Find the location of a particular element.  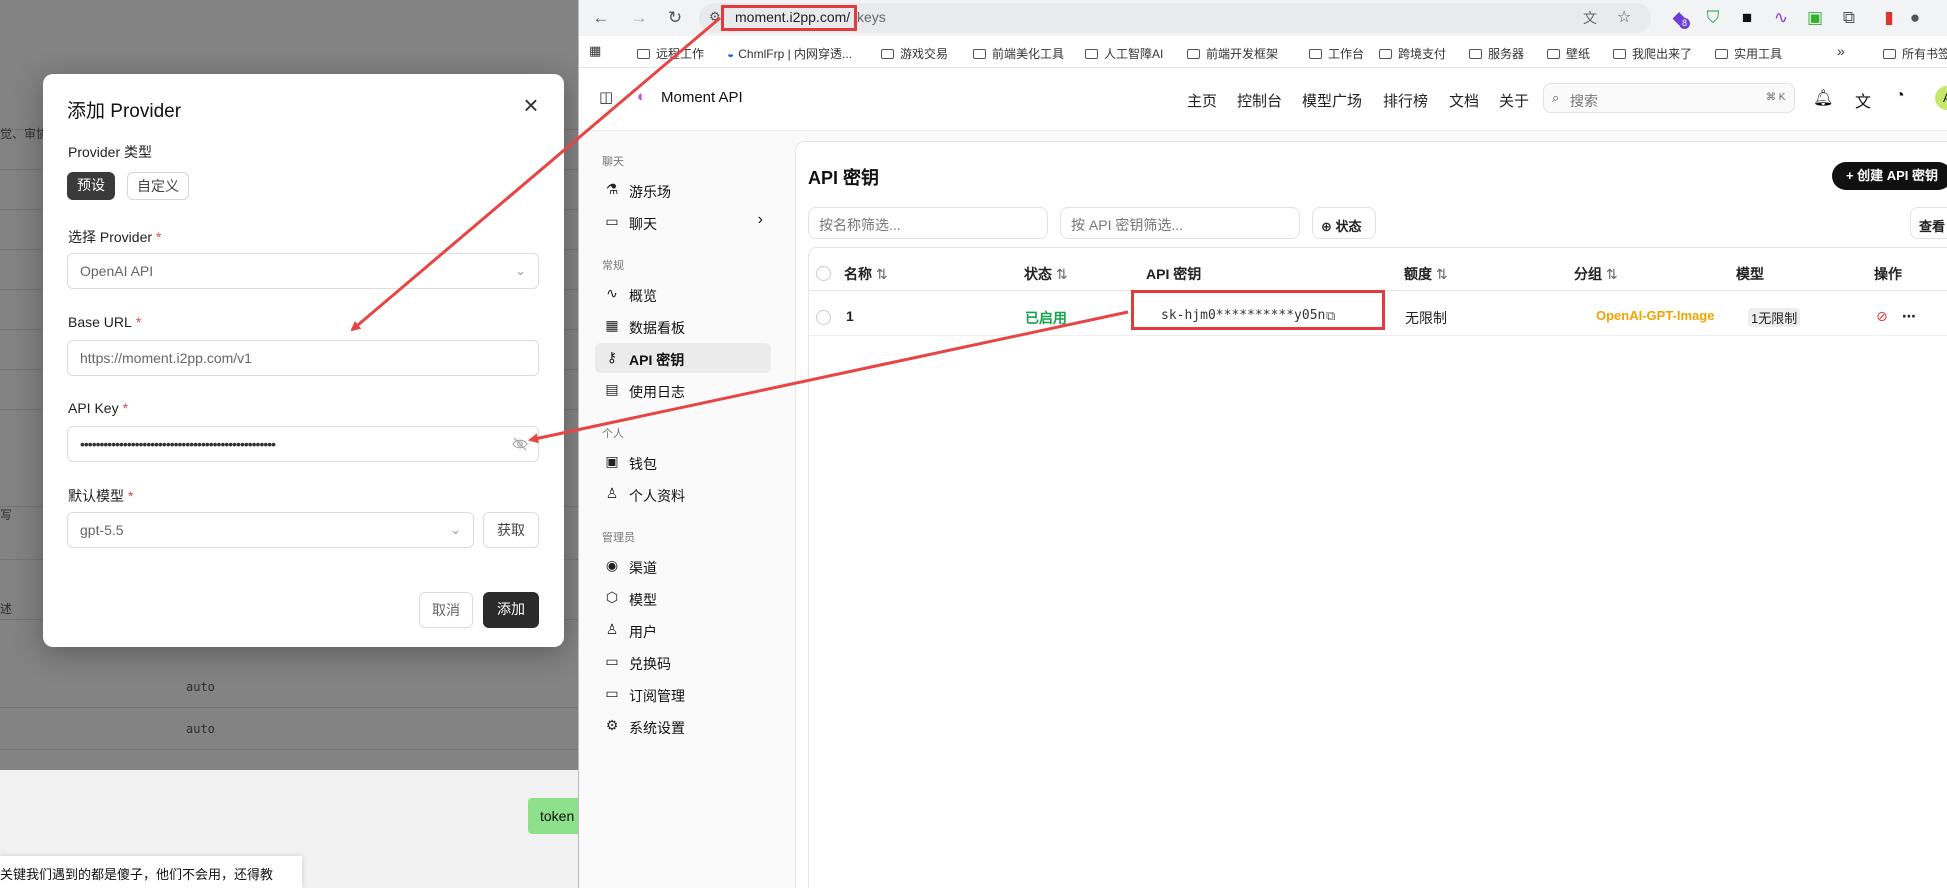

folder-icon is located at coordinates (1721, 54).